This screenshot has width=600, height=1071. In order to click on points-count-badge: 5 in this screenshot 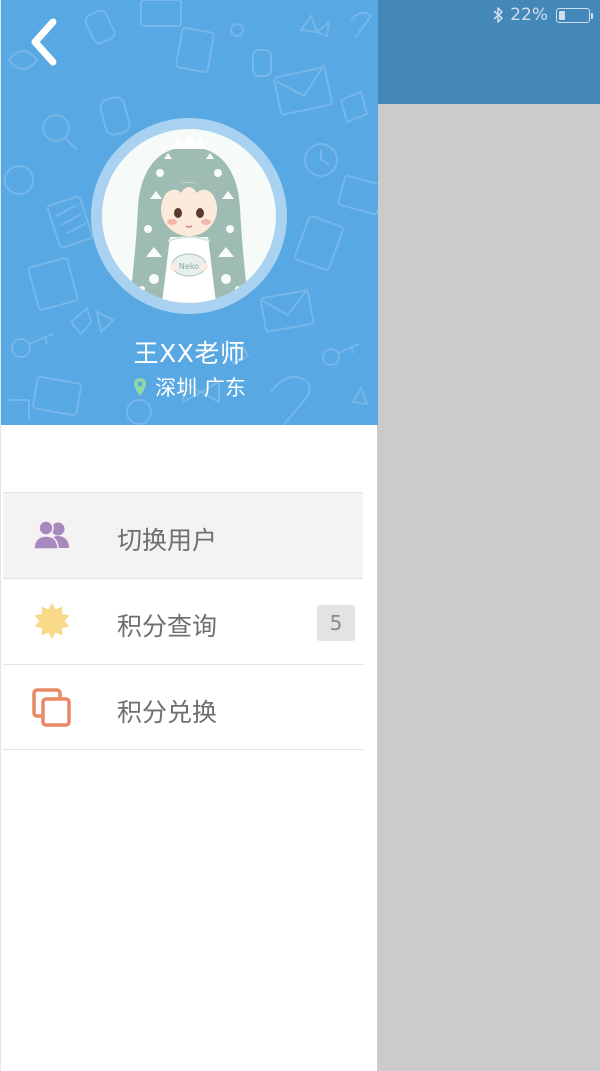, I will do `click(336, 623)`.